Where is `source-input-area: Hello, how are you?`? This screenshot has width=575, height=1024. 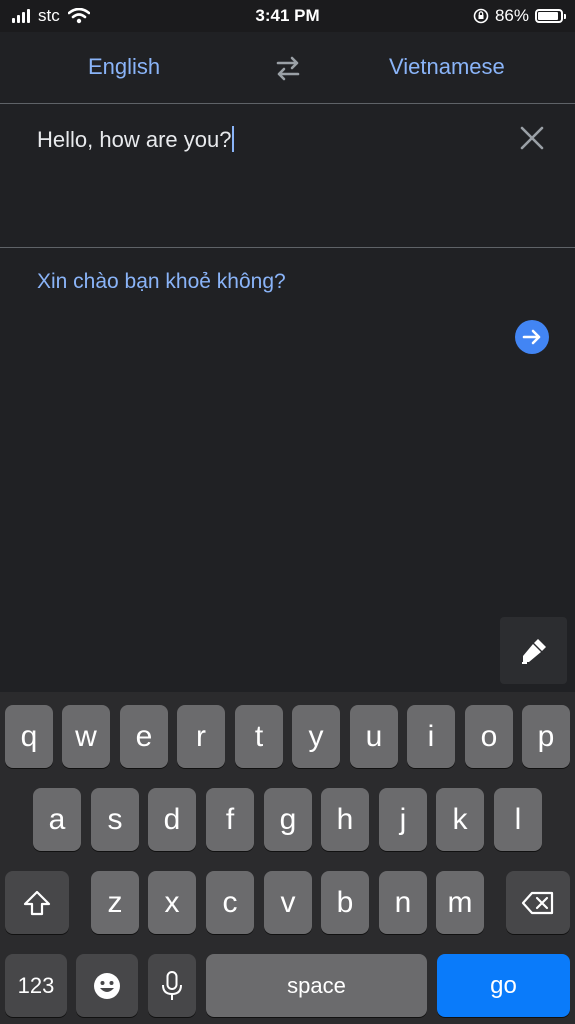
source-input-area: Hello, how are you? is located at coordinates (287, 176).